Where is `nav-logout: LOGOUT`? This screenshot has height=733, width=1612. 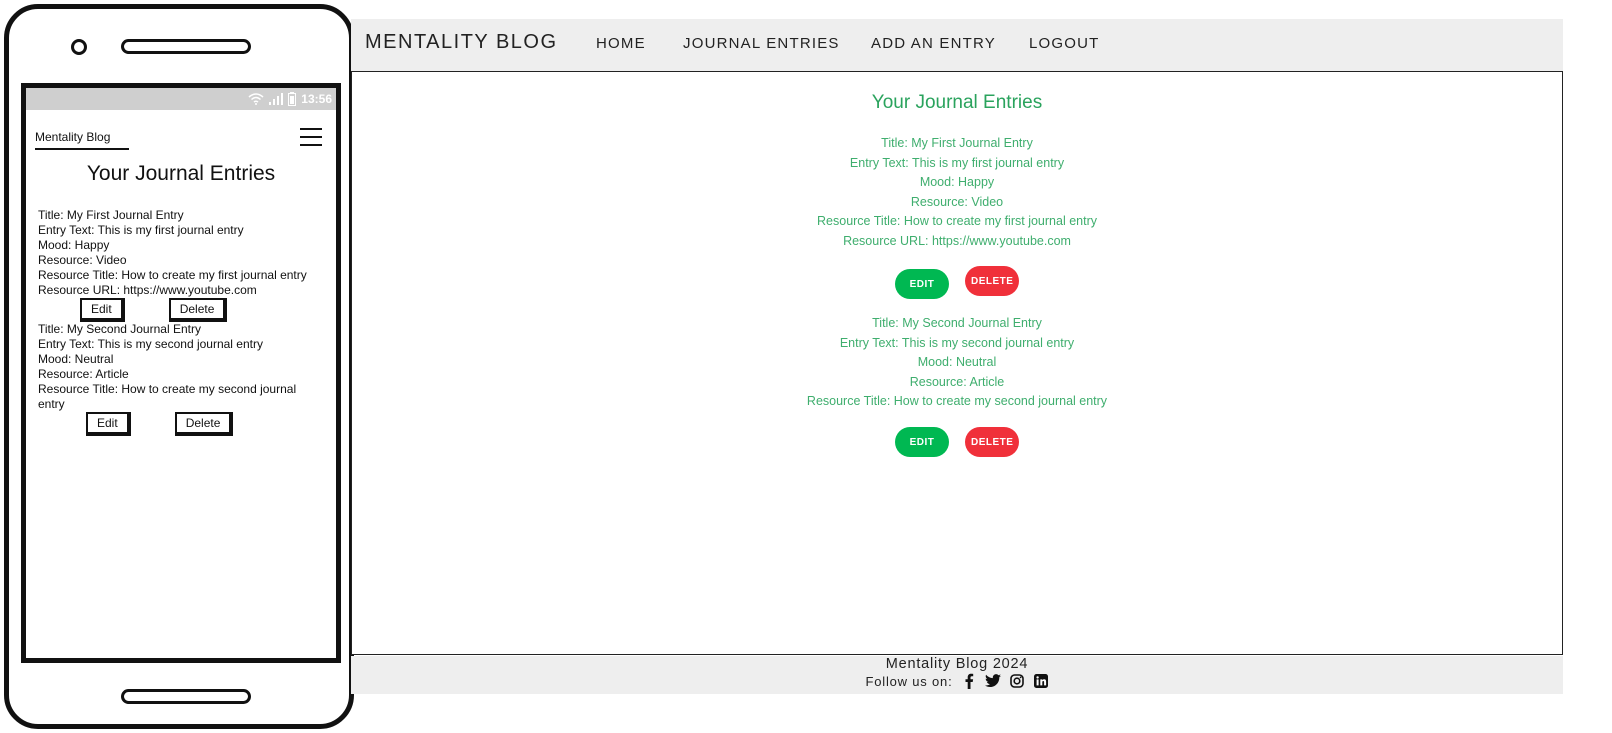
nav-logout: LOGOUT is located at coordinates (1064, 43).